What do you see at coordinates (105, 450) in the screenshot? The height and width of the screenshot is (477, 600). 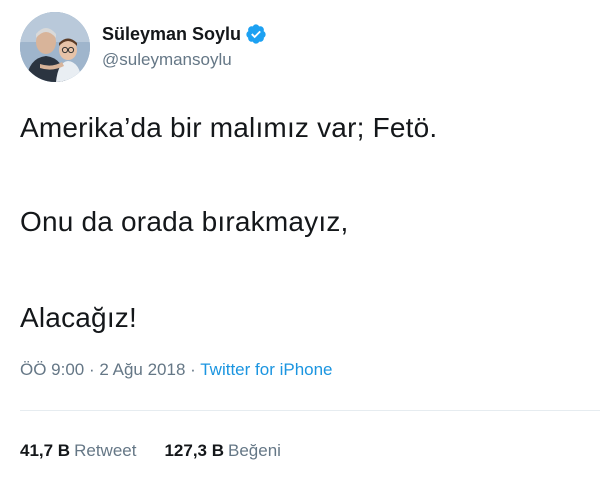 I see `retweet-label: Retweet` at bounding box center [105, 450].